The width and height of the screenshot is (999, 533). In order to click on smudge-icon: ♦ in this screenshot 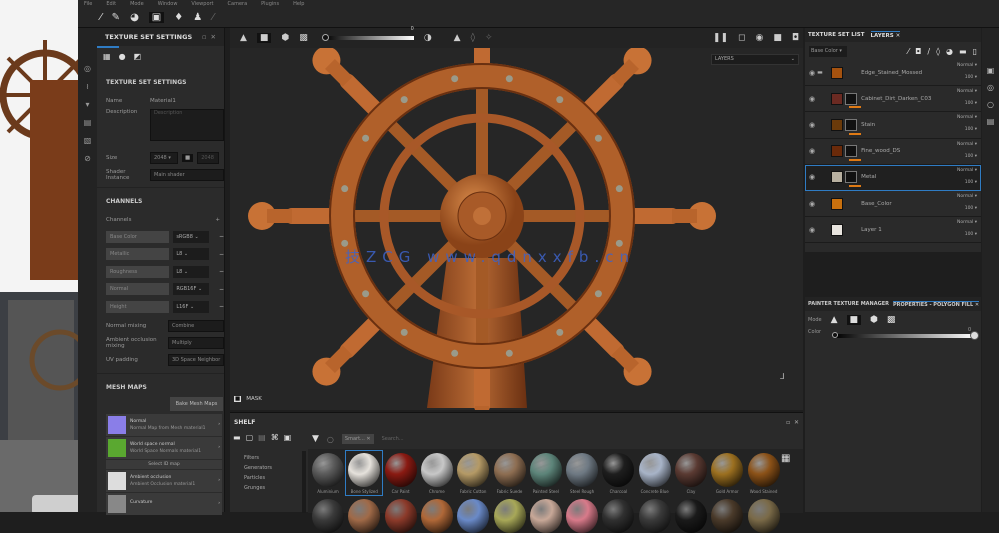, I will do `click(178, 17)`.